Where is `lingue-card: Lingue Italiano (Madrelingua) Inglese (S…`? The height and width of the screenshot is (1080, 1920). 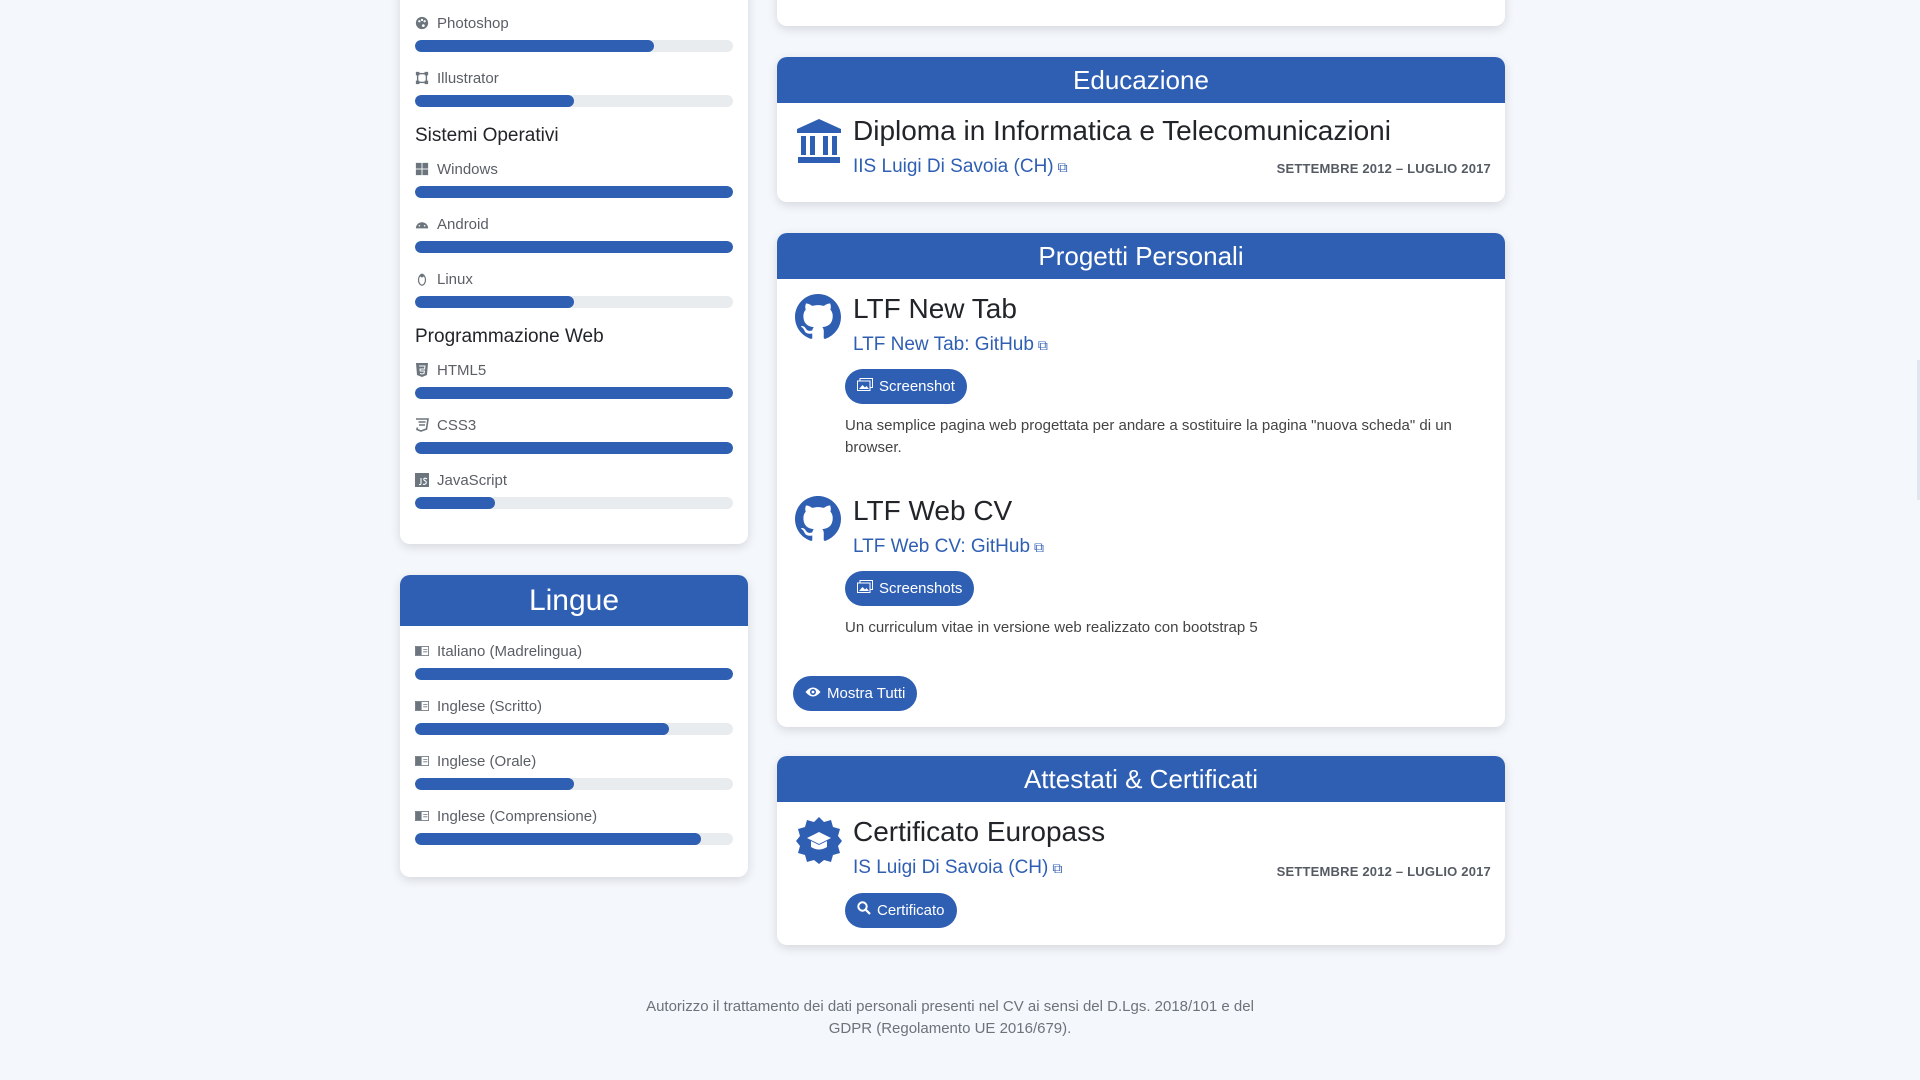
lingue-card: Lingue Italiano (Madrelingua) Inglese (S… is located at coordinates (574, 726).